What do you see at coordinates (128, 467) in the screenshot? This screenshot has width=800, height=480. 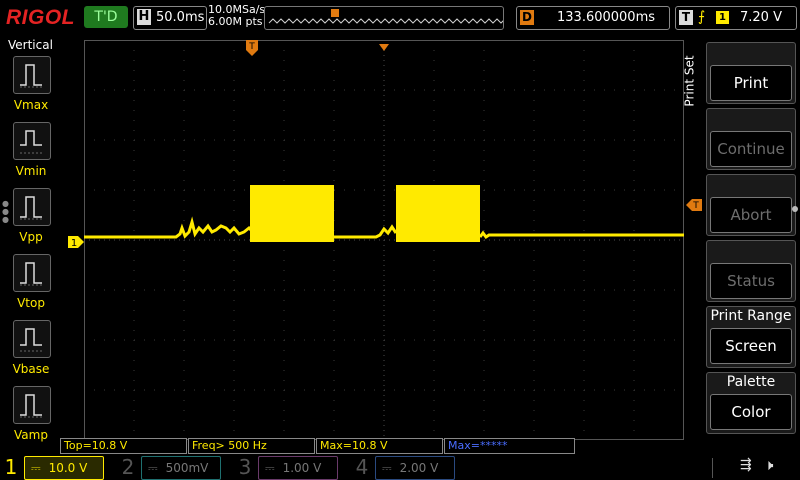 I see `channel-2-number: 2` at bounding box center [128, 467].